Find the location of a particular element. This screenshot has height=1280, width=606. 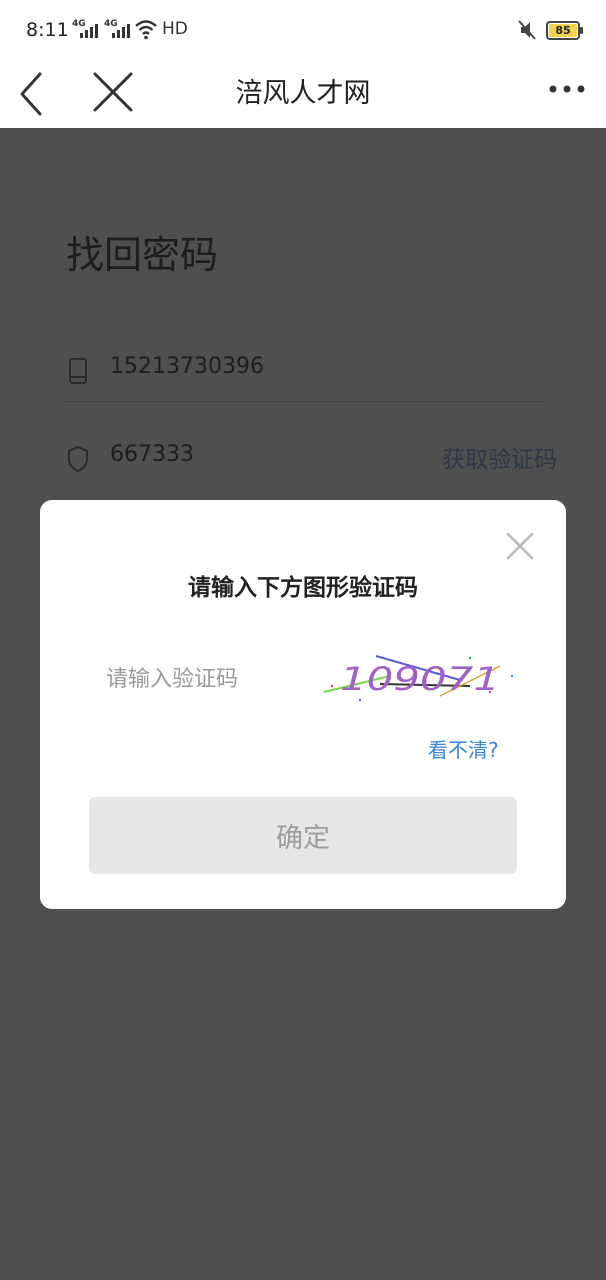

phone-icon is located at coordinates (78, 371).